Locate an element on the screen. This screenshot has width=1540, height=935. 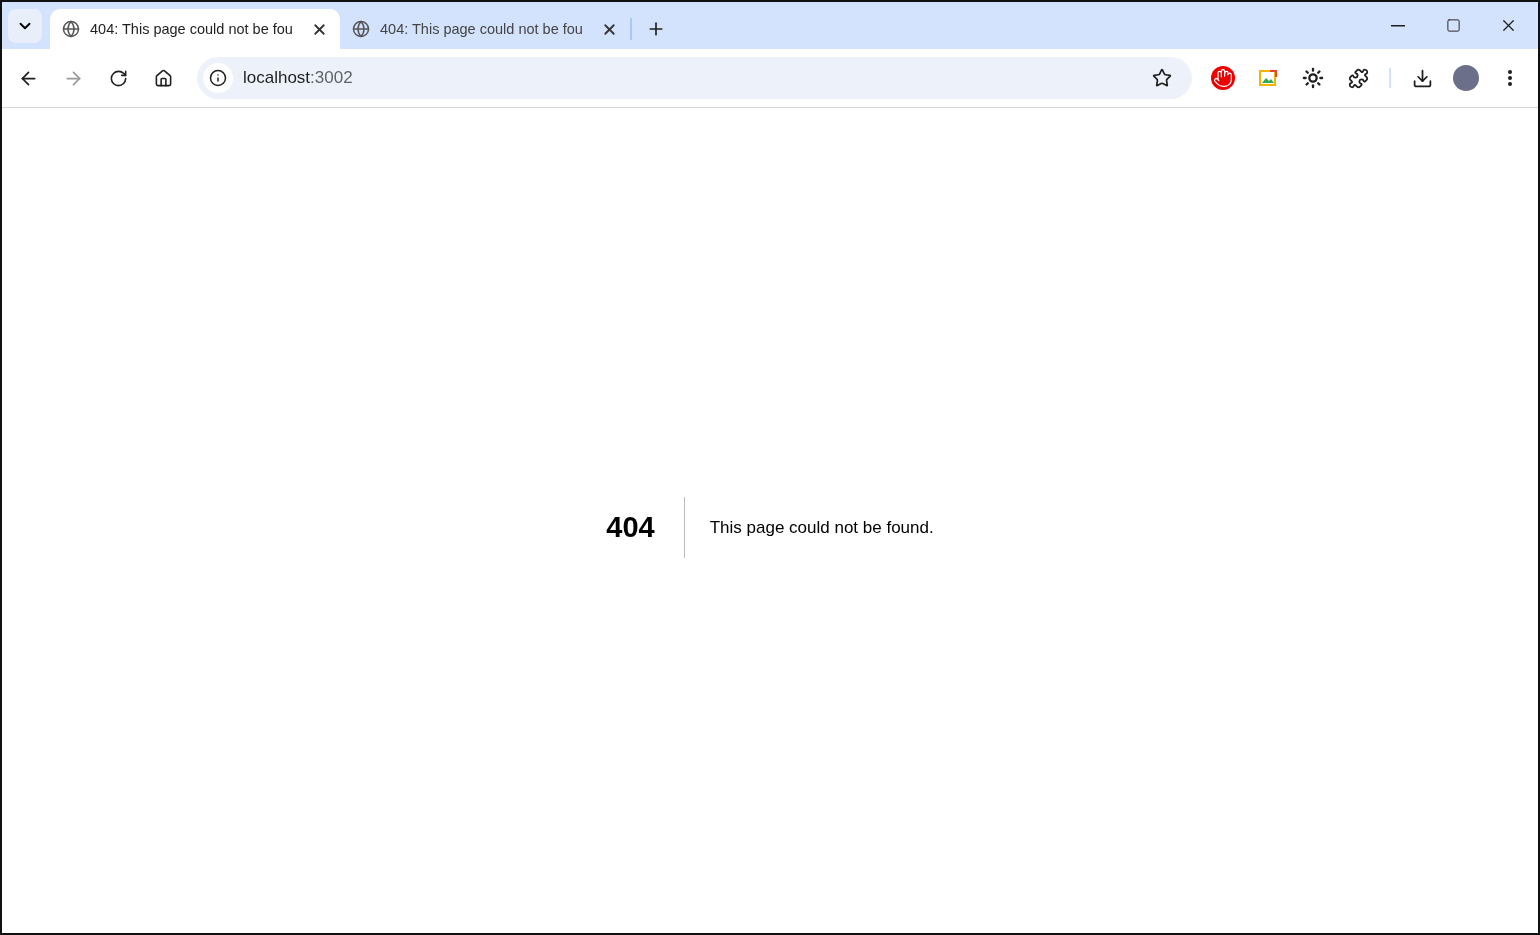
address-bar: localhost:3002 is located at coordinates (694, 78).